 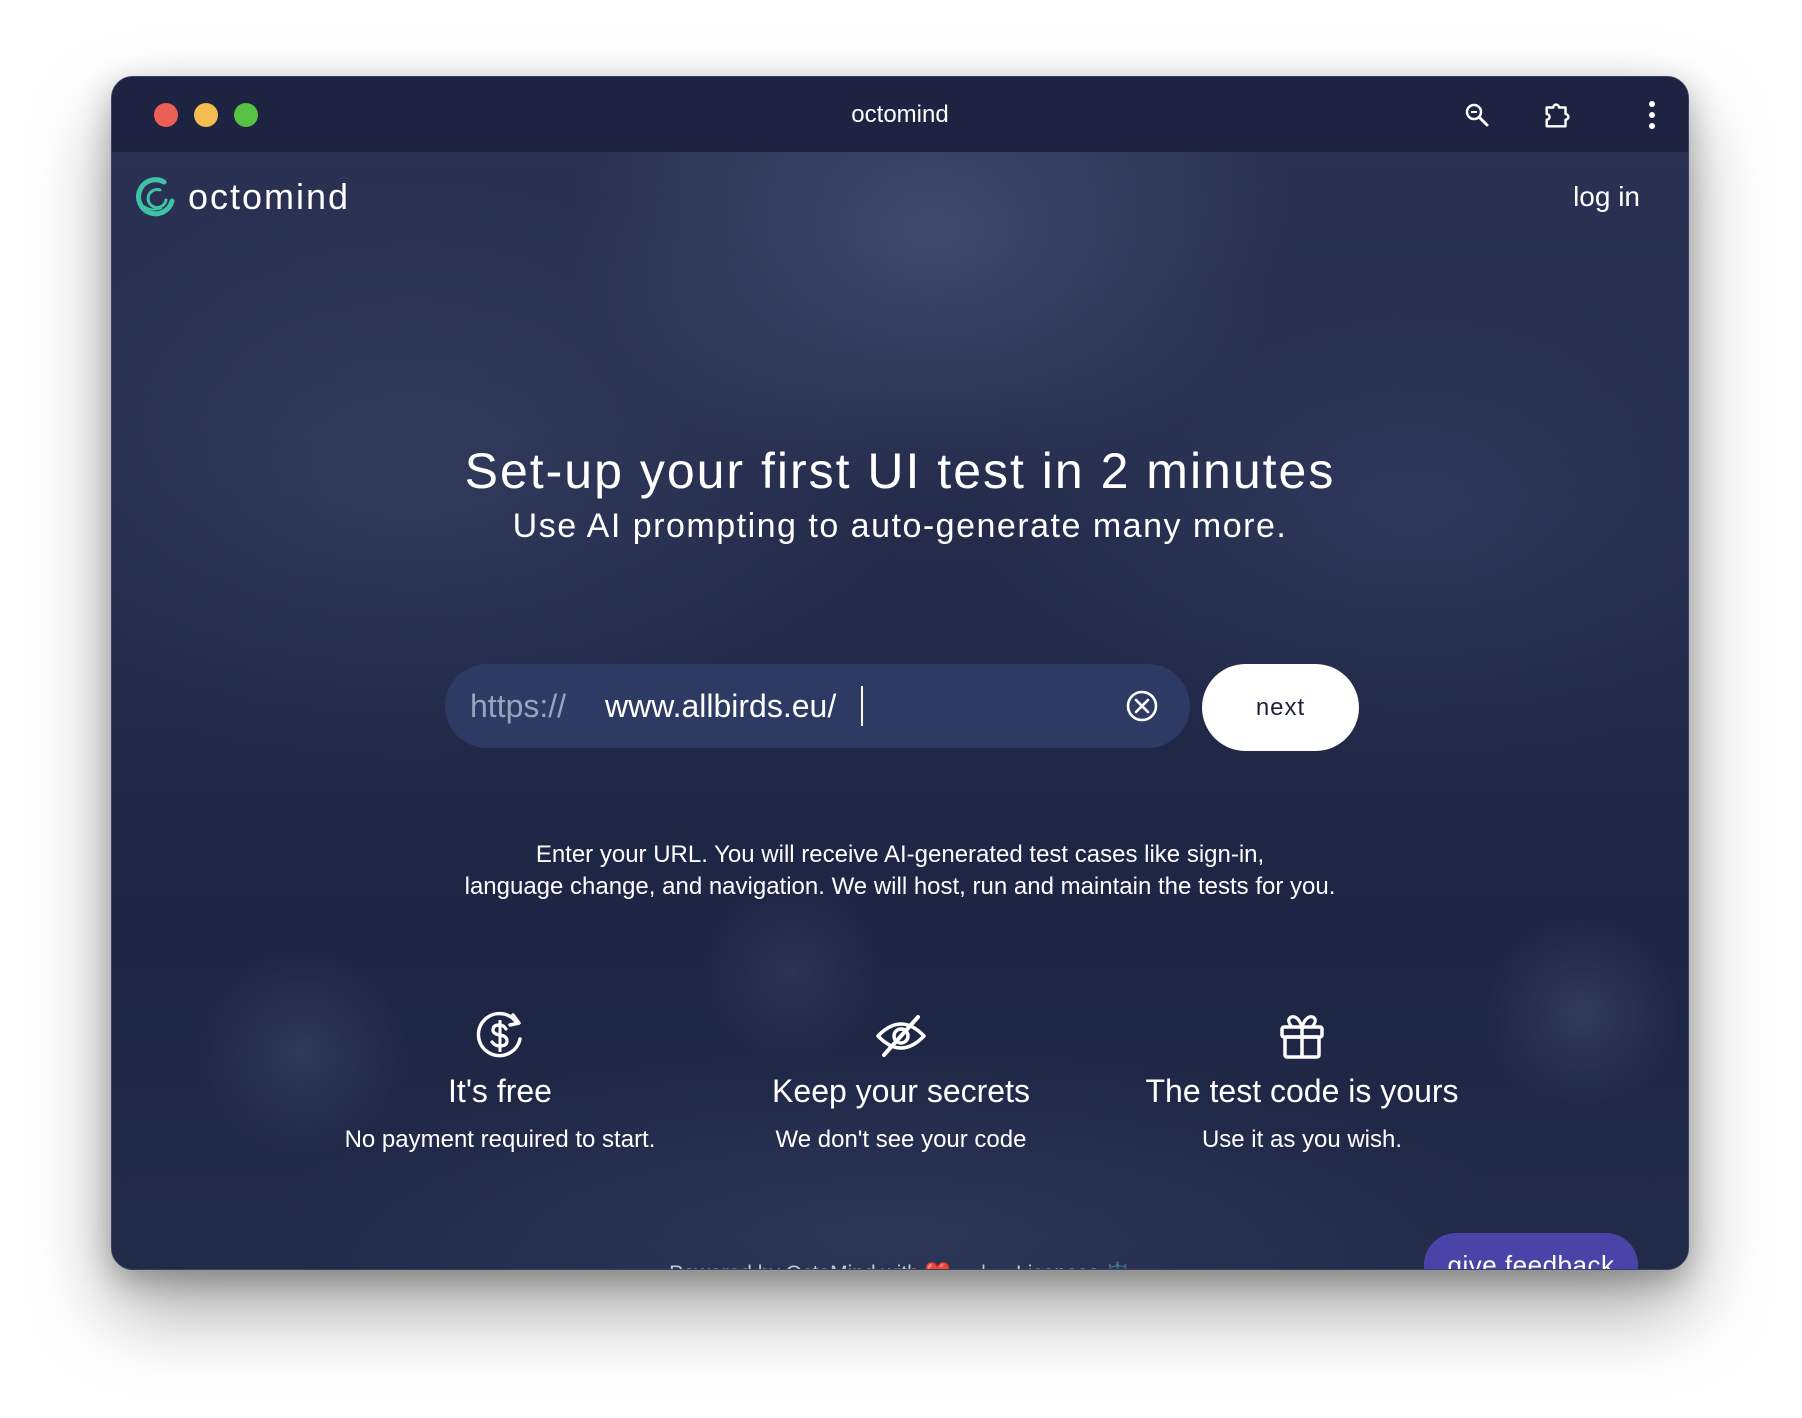 I want to click on clear-input-button, so click(x=1142, y=706).